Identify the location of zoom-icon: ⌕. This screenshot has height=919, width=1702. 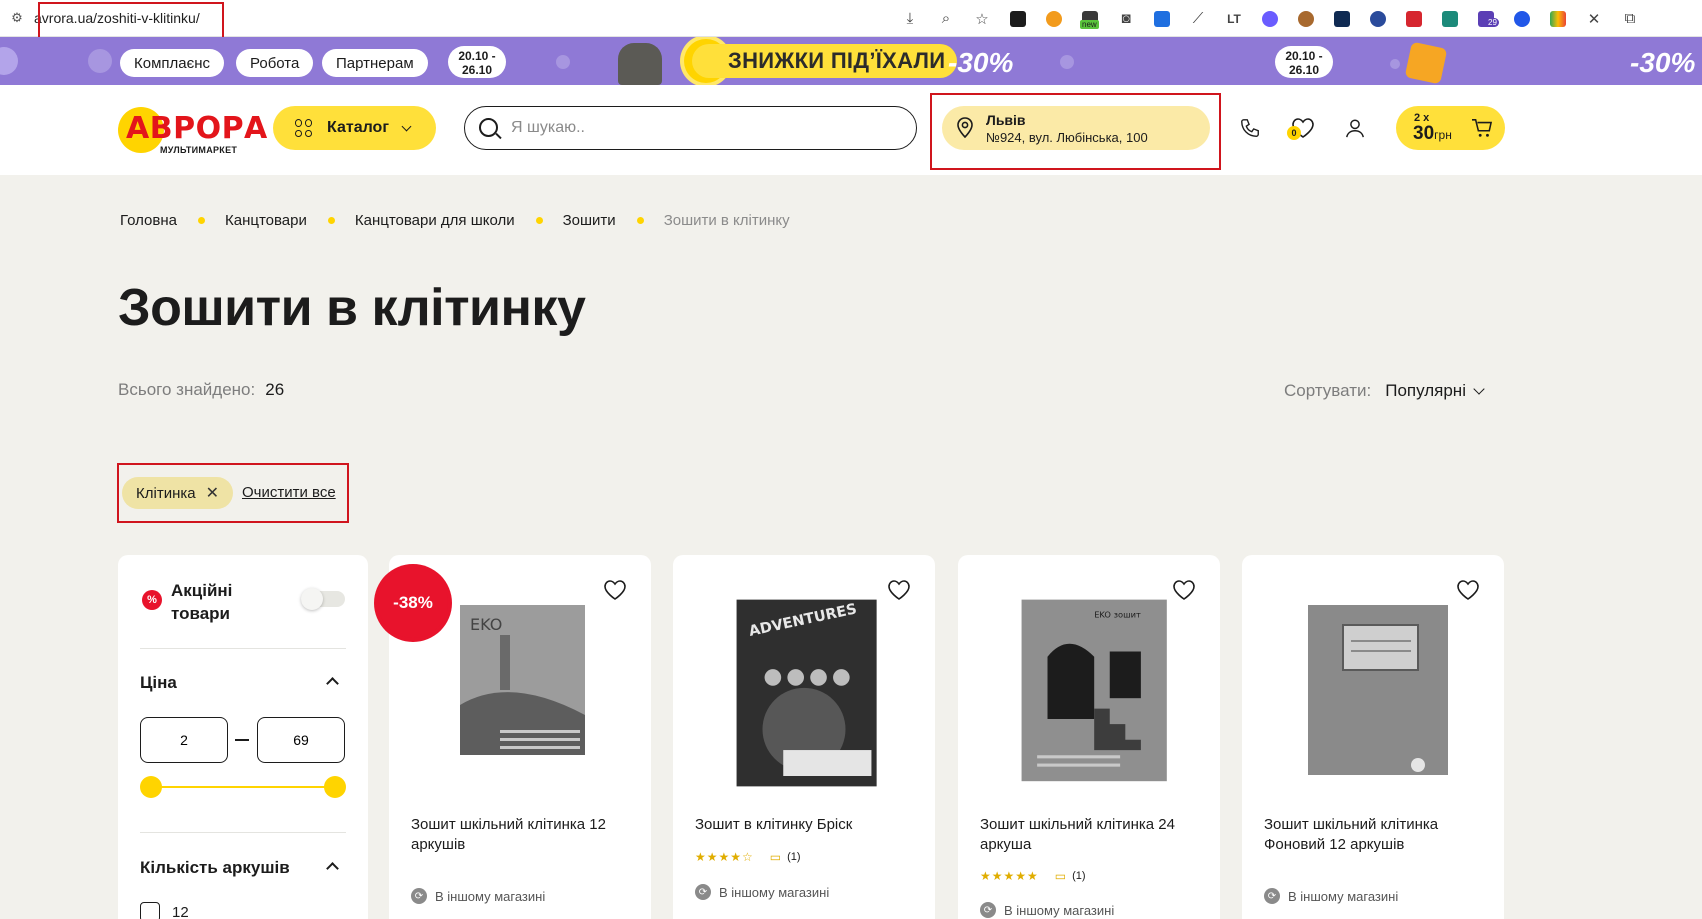
(946, 18).